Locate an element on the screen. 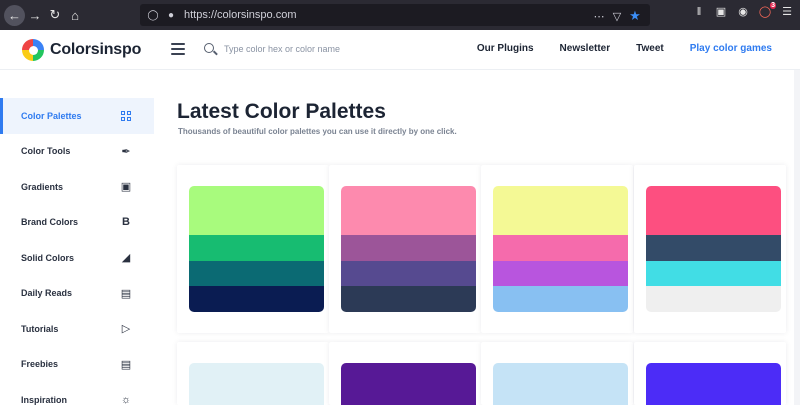 The height and width of the screenshot is (405, 800). hamburger-menu-icon: ☰ is located at coordinates (787, 11).